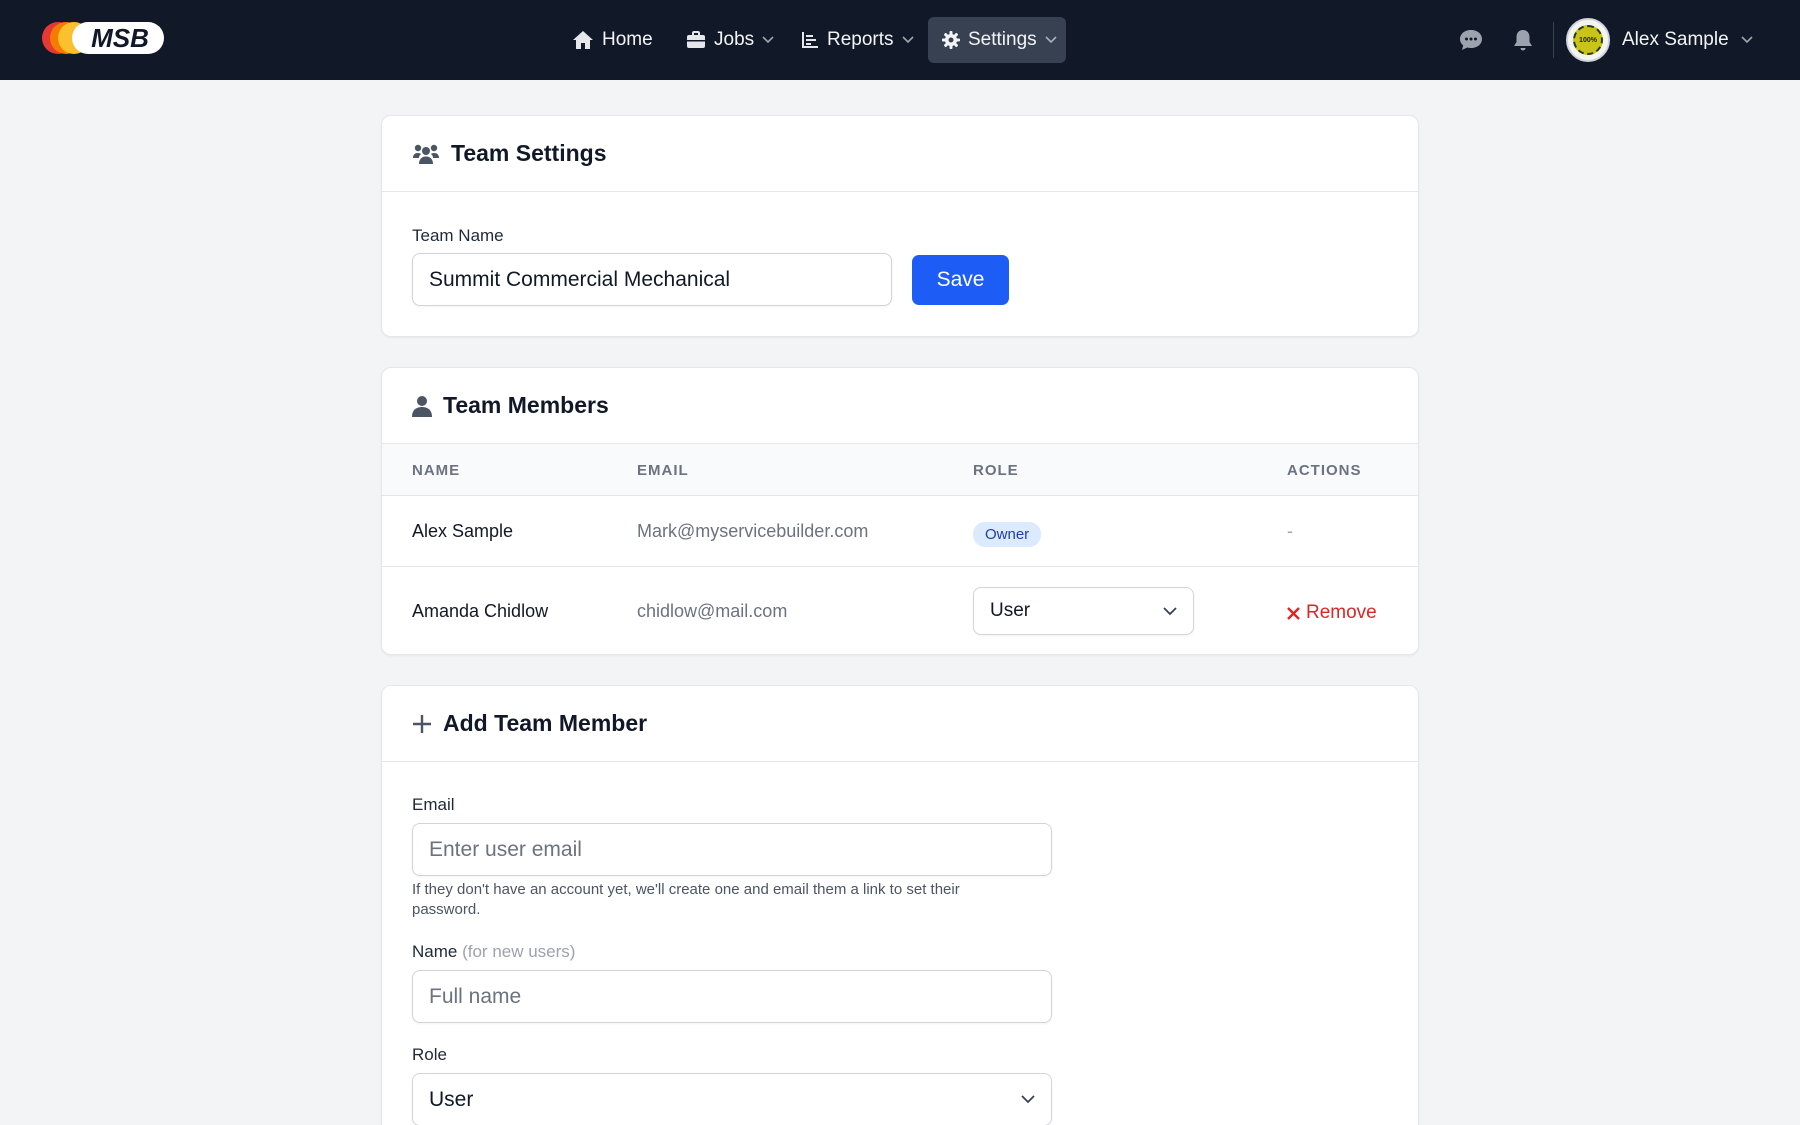 This screenshot has width=1800, height=1125. What do you see at coordinates (996, 470) in the screenshot?
I see `column-header-role: ROLE` at bounding box center [996, 470].